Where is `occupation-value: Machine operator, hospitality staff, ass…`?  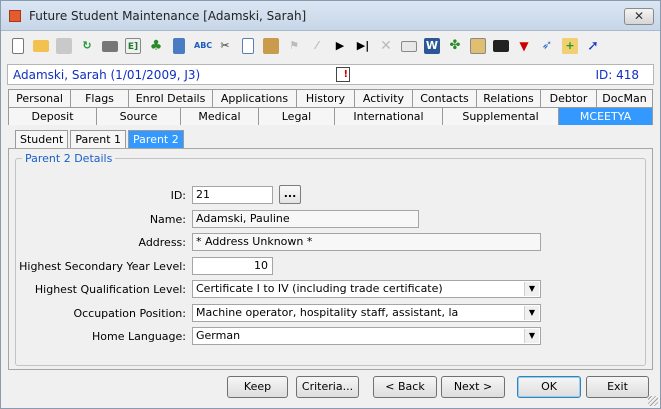
occupation-value: Machine operator, hospitality staff, ass… is located at coordinates (327, 312).